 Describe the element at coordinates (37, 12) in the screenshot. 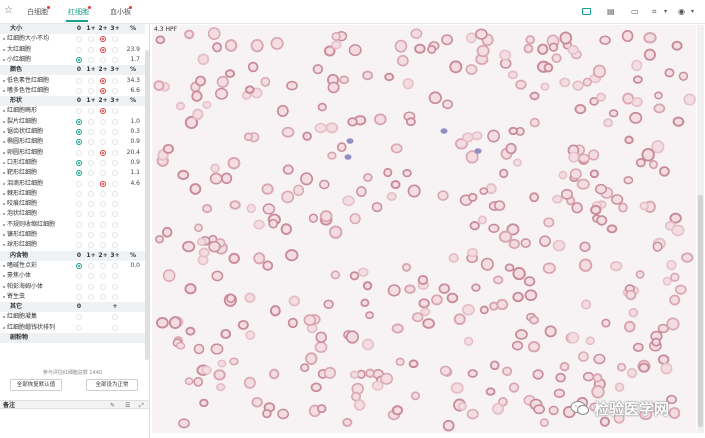

I see `tab-wbc: 白细胞` at that location.